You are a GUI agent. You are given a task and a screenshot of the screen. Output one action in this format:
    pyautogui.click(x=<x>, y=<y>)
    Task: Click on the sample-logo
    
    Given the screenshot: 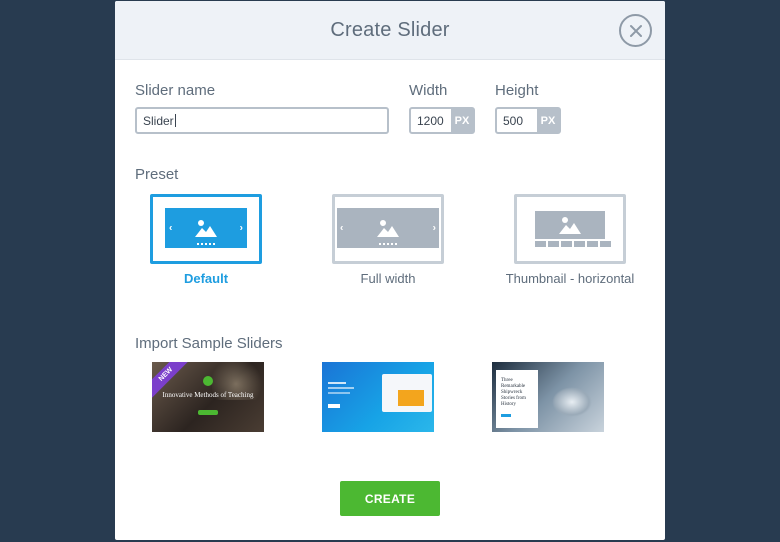 What is the action you would take?
    pyautogui.click(x=208, y=381)
    